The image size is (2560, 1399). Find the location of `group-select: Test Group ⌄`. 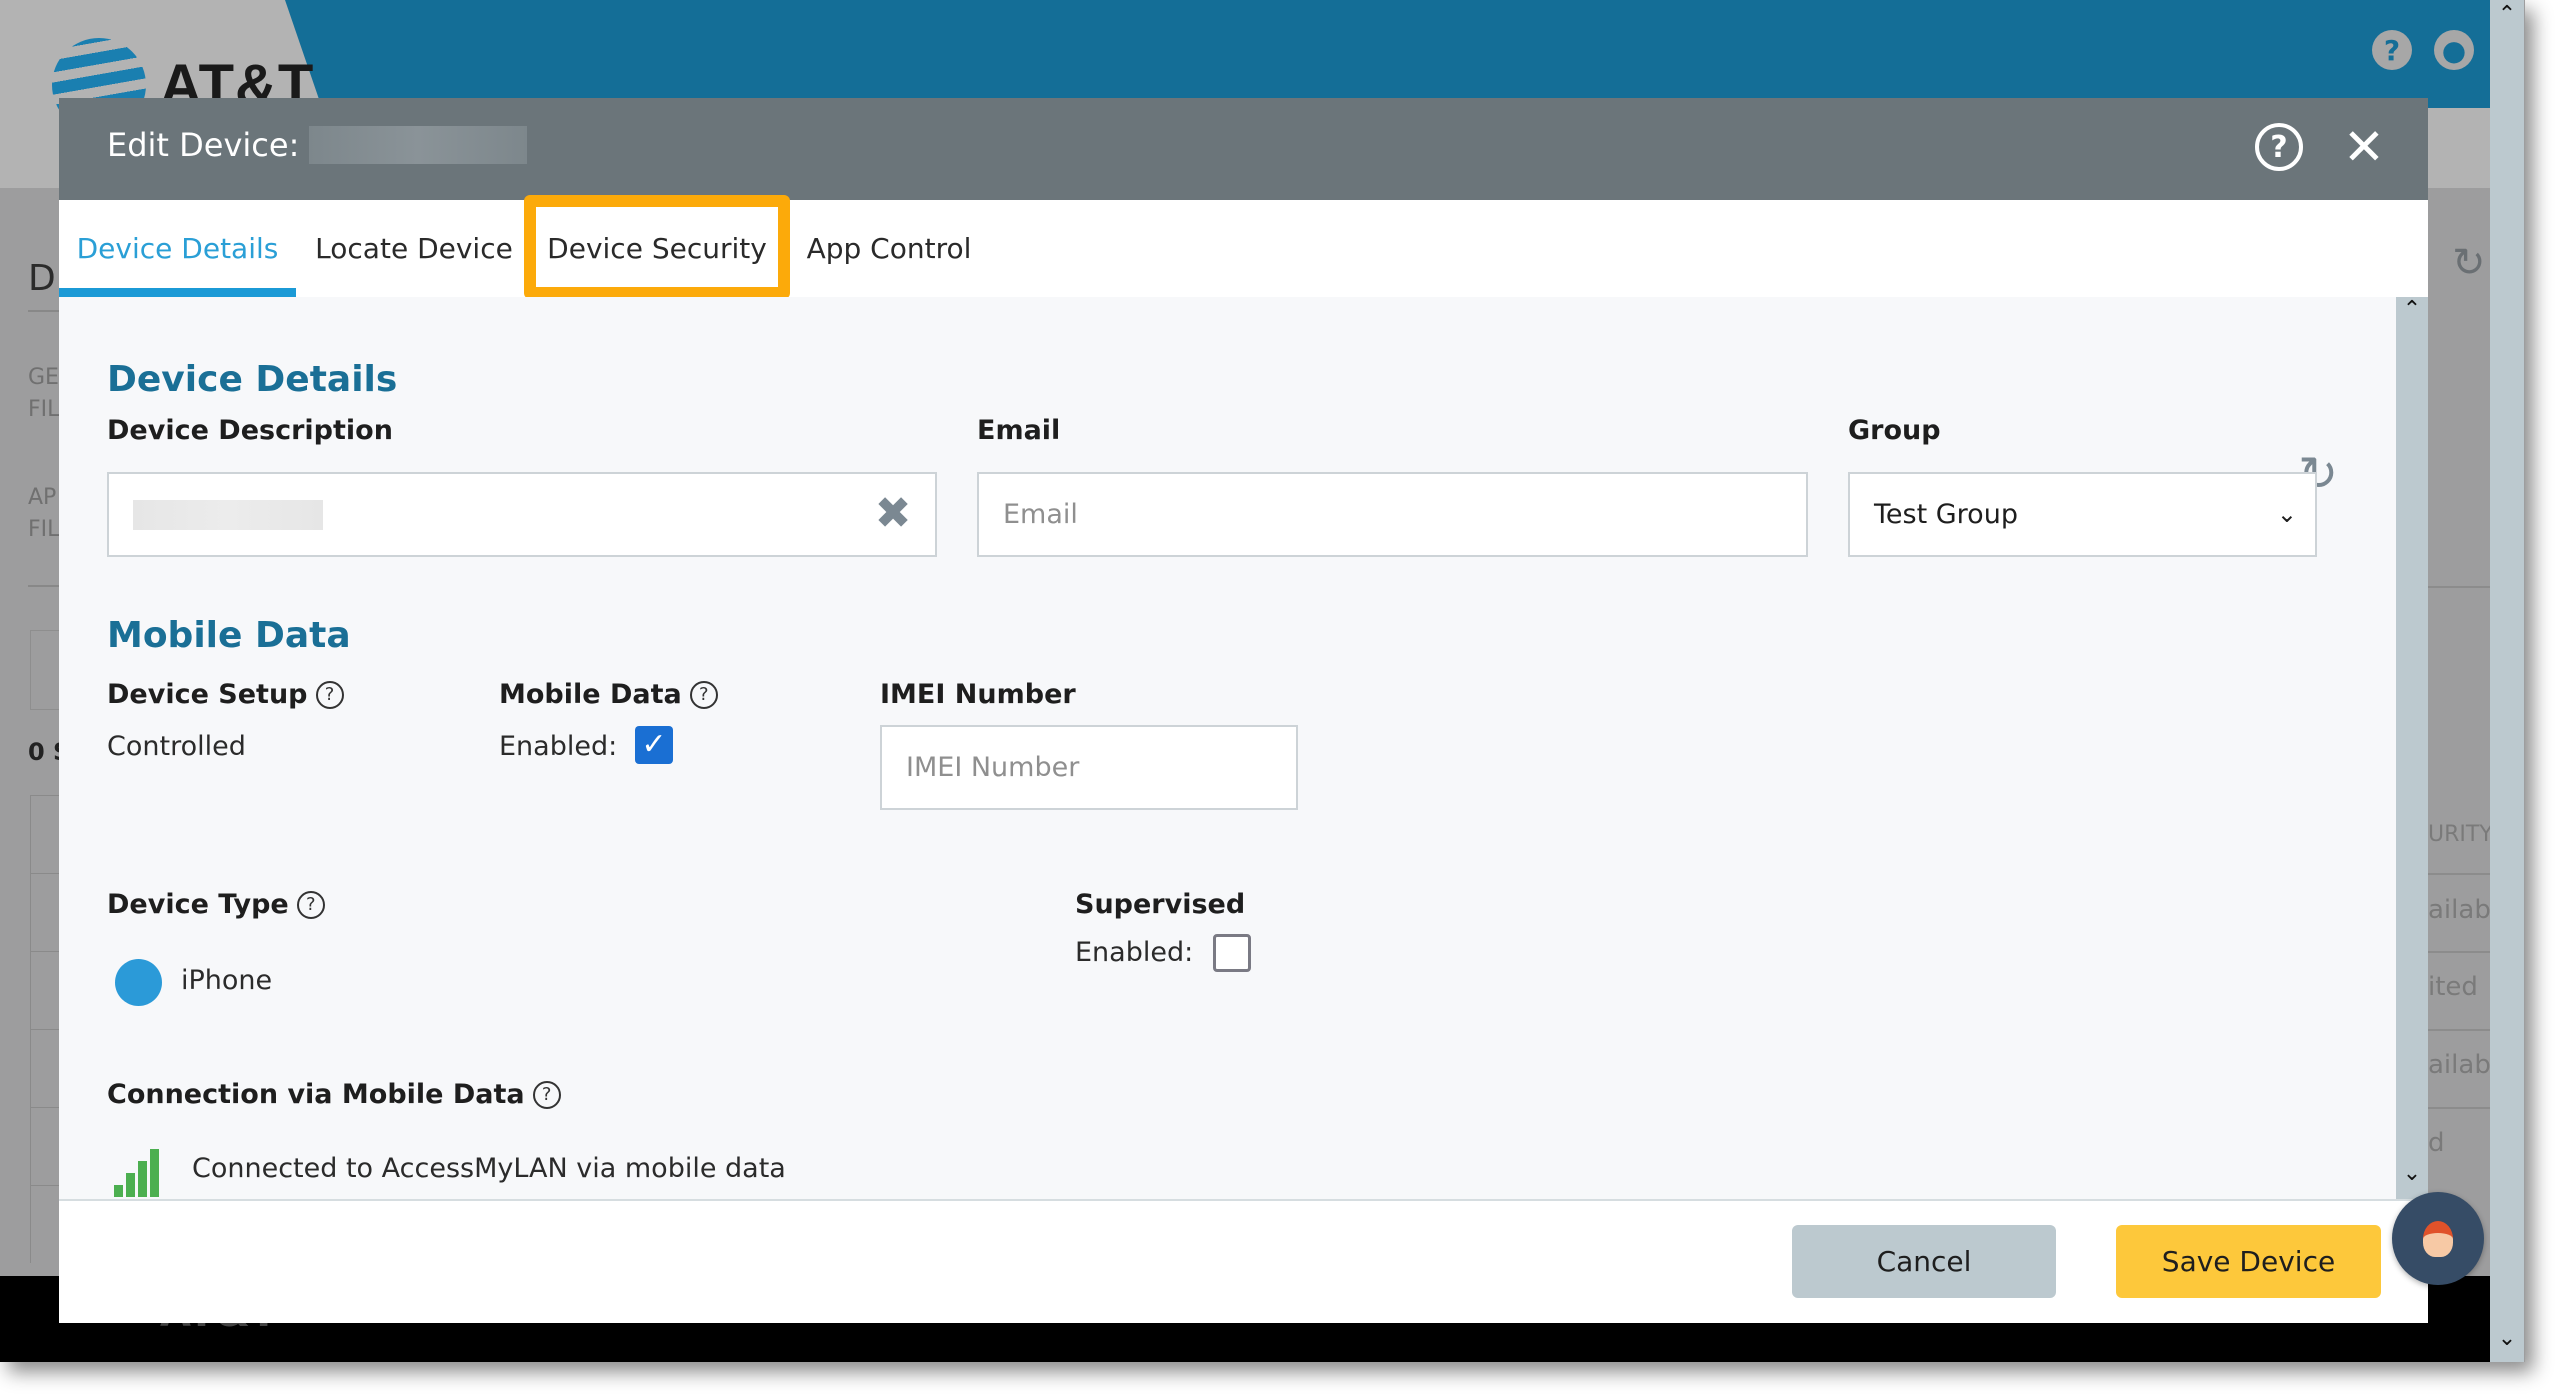

group-select: Test Group ⌄ is located at coordinates (2082, 514).